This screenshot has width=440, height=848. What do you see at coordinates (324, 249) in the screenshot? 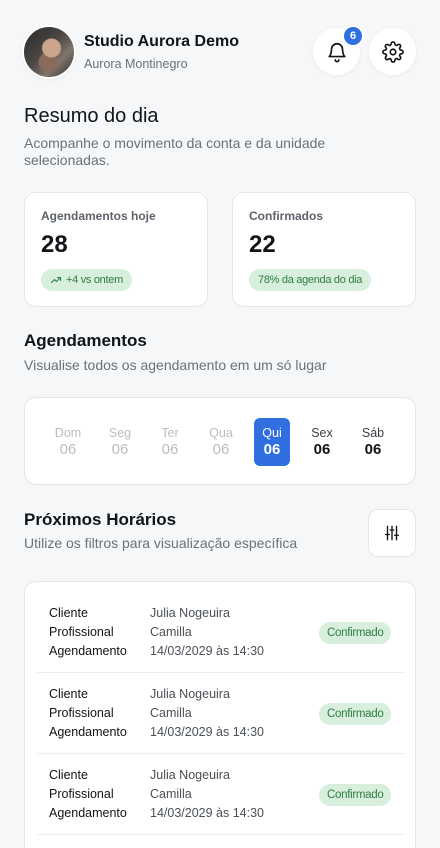
I see `stat-card-confirmed: Confirmados 22 78% da agenda do dia` at bounding box center [324, 249].